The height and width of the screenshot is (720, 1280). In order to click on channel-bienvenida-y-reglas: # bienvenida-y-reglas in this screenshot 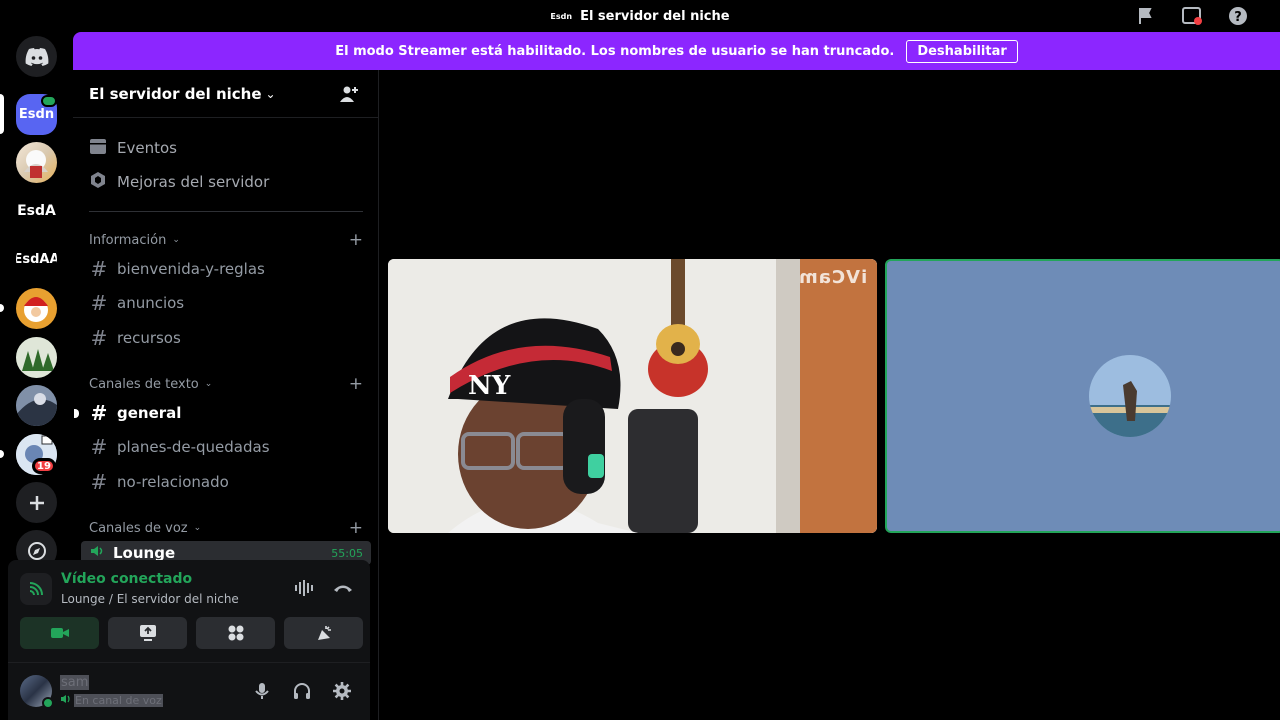, I will do `click(226, 269)`.